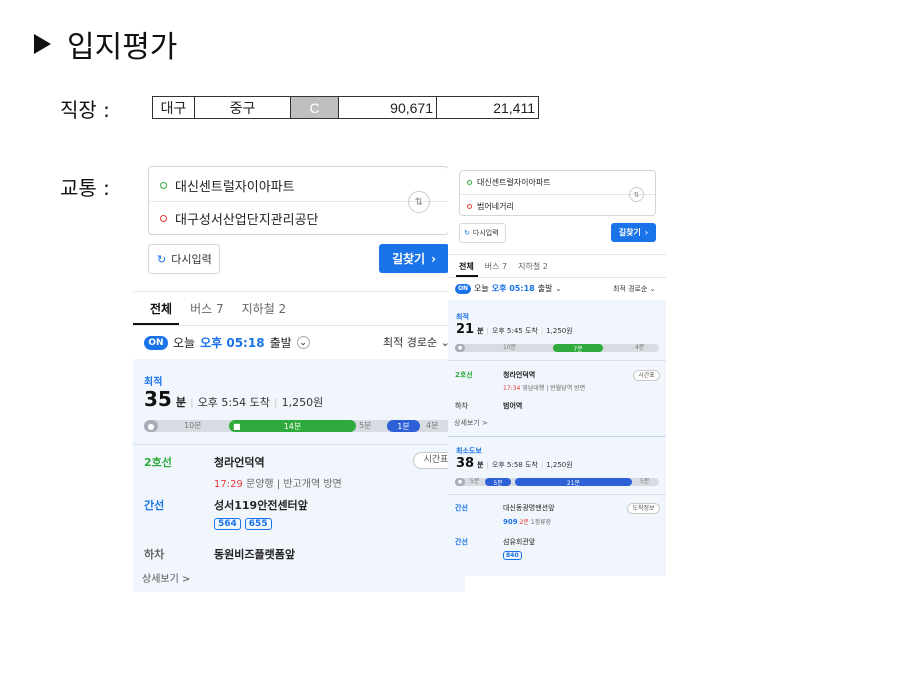 This screenshot has width=912, height=684. I want to click on arrival-info-button: 도착정보, so click(643, 508).